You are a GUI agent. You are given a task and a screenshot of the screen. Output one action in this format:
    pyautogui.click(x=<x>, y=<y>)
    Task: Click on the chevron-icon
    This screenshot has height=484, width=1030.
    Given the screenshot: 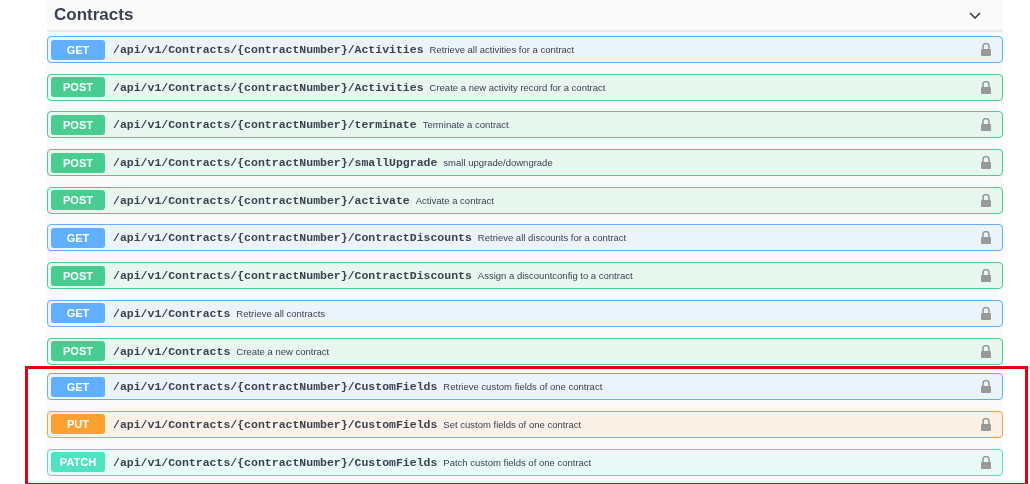 What is the action you would take?
    pyautogui.click(x=975, y=15)
    